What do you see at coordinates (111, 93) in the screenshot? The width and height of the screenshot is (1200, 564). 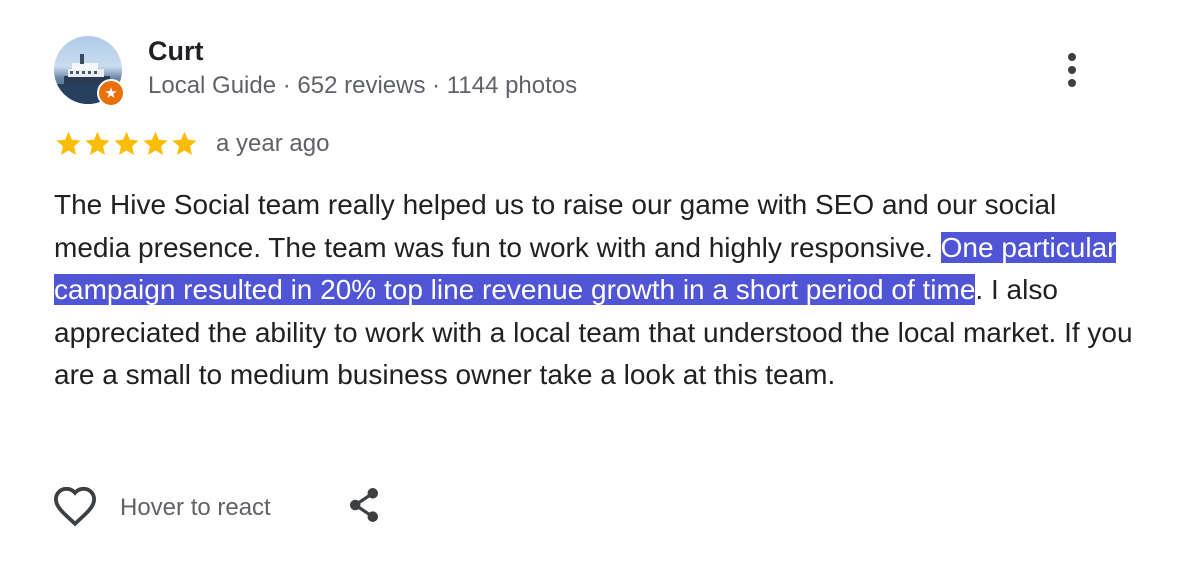 I see `local-guide-badge-icon` at bounding box center [111, 93].